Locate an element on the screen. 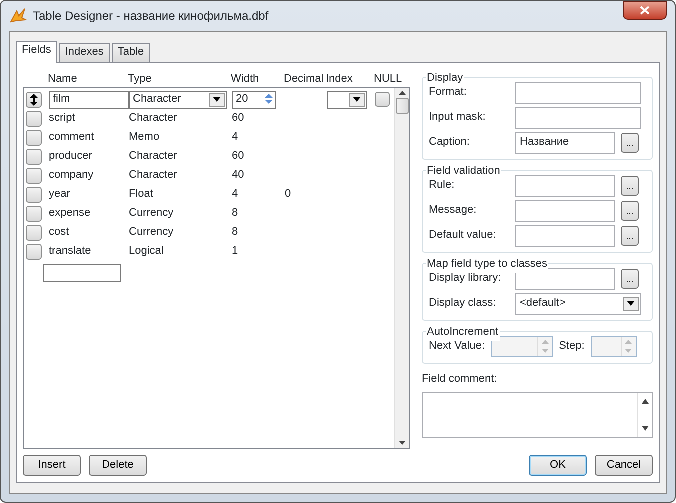 The height and width of the screenshot is (503, 676). table-cell-text: cost is located at coordinates (59, 232).